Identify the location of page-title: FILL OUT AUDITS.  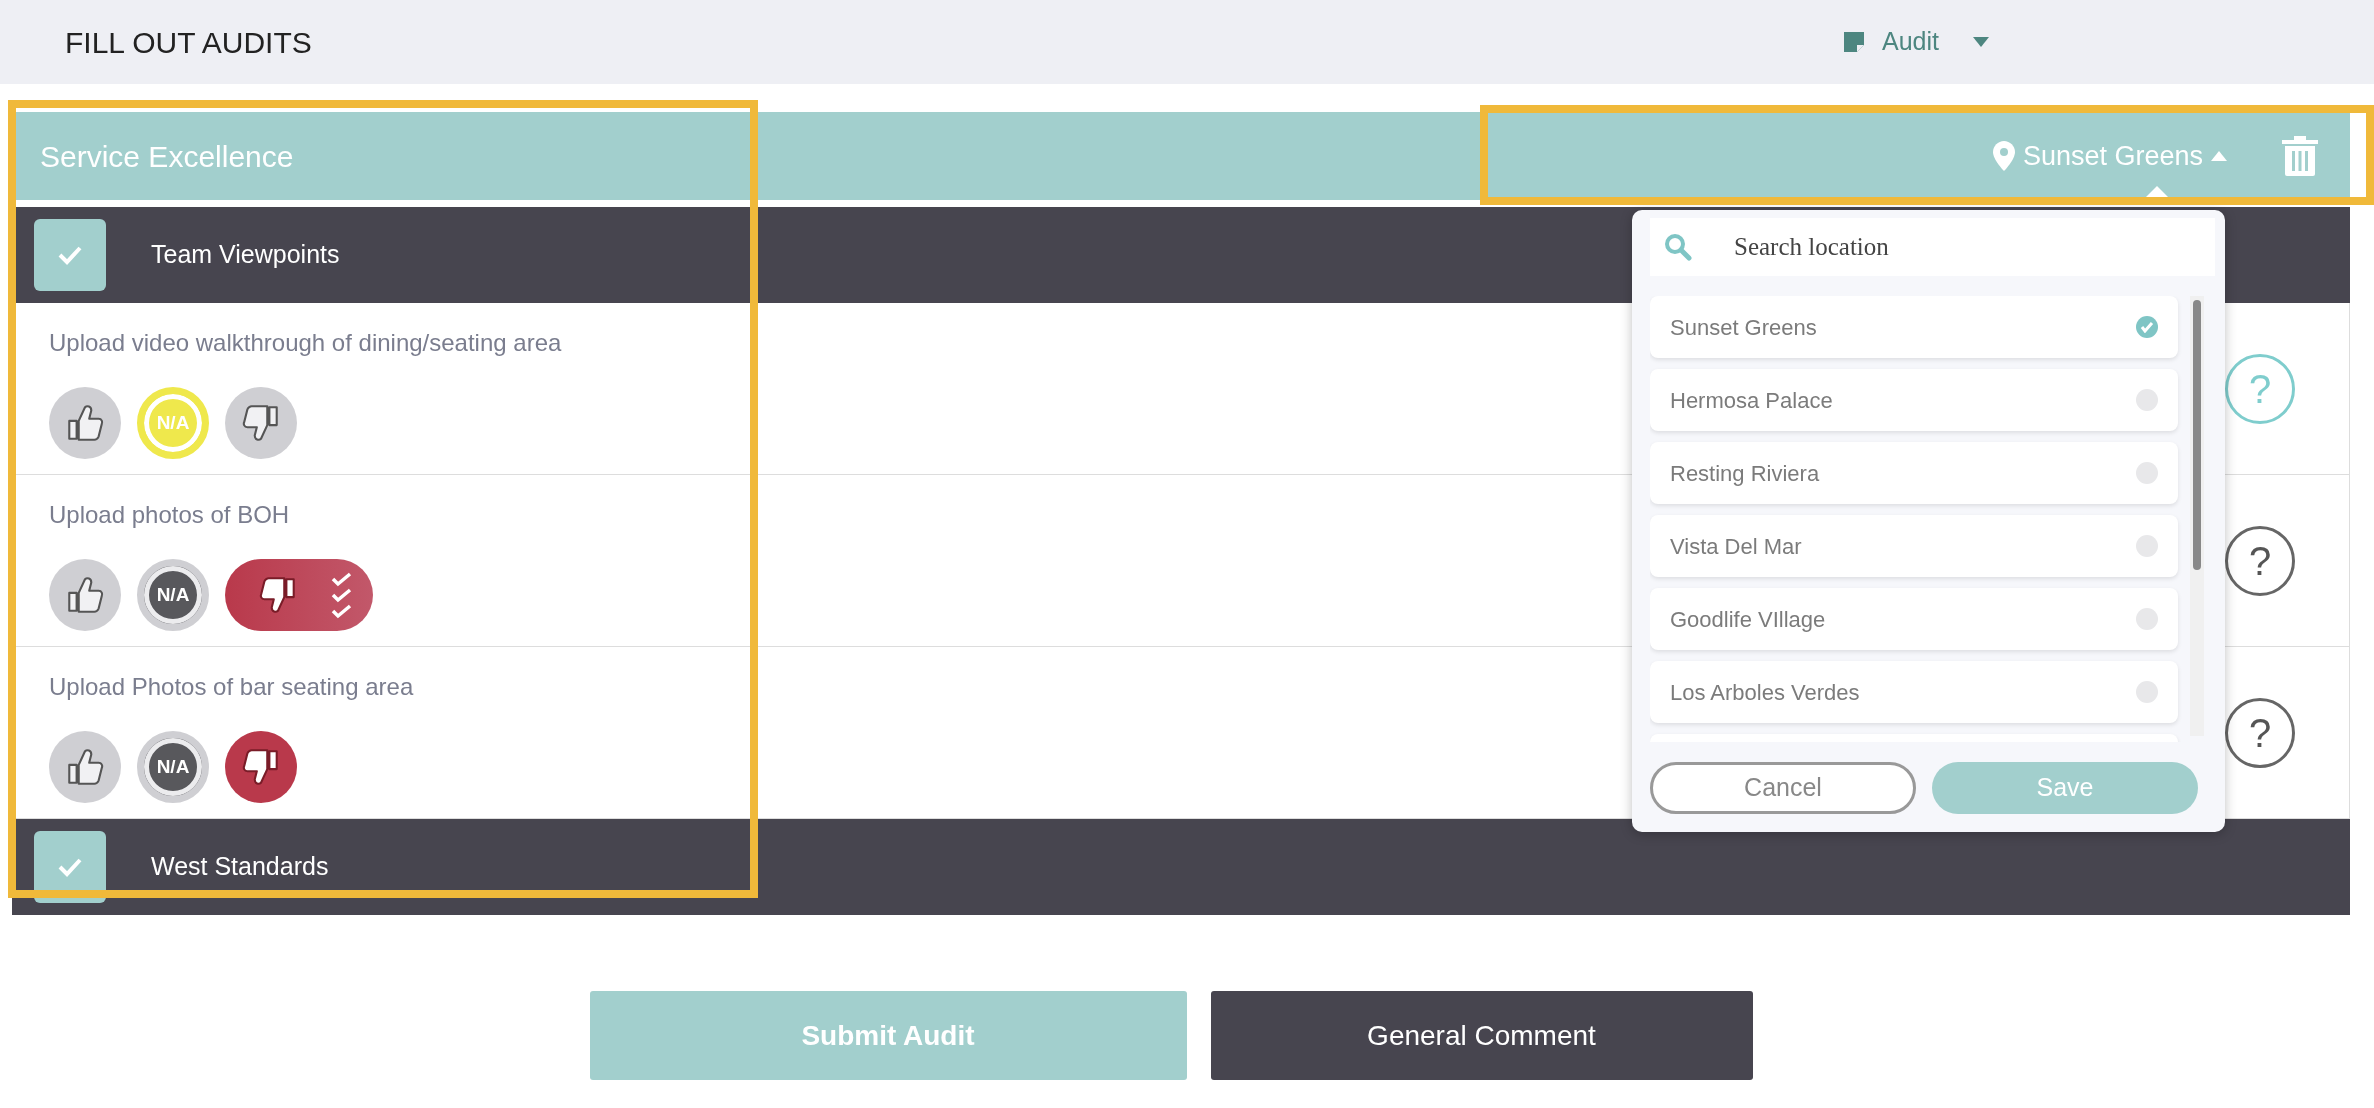
(188, 42).